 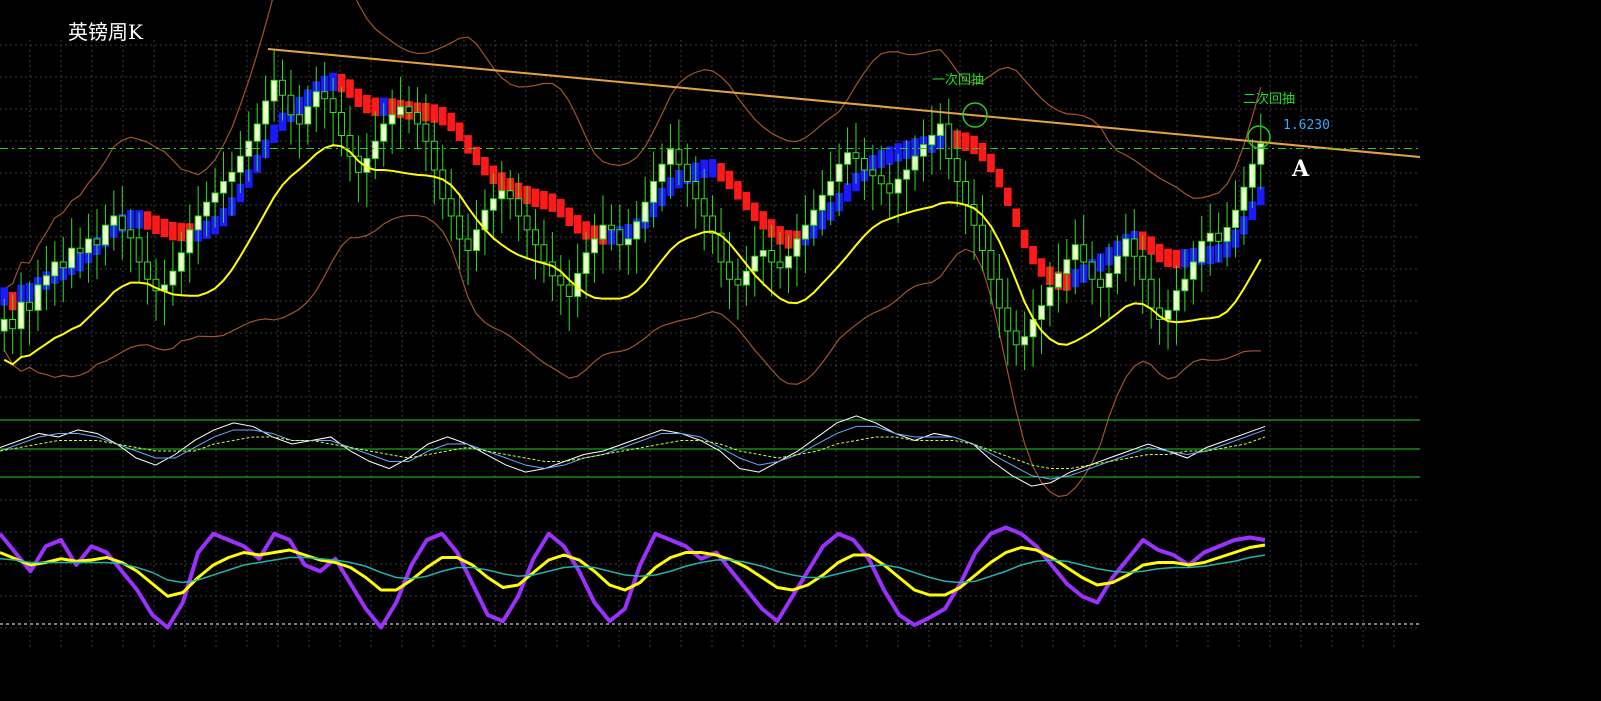 I want to click on stochastic-panel, so click(x=710, y=577).